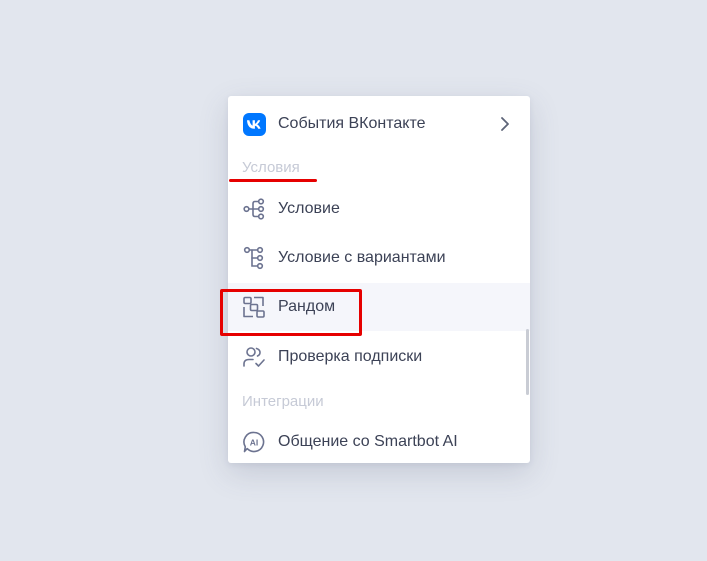 The width and height of the screenshot is (707, 561). What do you see at coordinates (254, 357) in the screenshot?
I see `user-check-icon` at bounding box center [254, 357].